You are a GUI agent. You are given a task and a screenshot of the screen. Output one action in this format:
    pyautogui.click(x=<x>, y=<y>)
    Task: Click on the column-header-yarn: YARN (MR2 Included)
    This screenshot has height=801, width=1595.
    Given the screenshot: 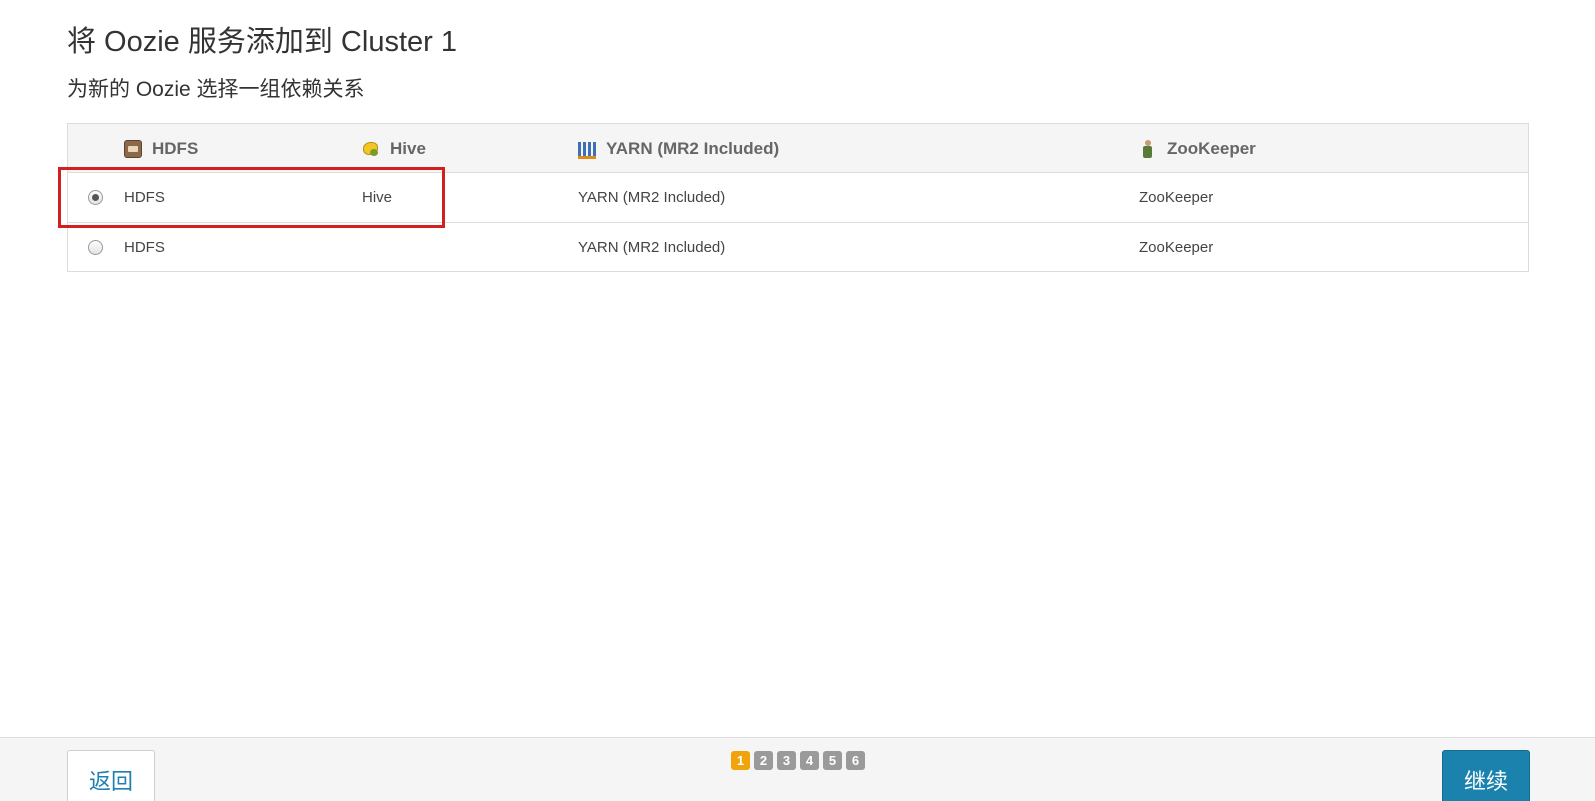 What is the action you would take?
    pyautogui.click(x=678, y=148)
    